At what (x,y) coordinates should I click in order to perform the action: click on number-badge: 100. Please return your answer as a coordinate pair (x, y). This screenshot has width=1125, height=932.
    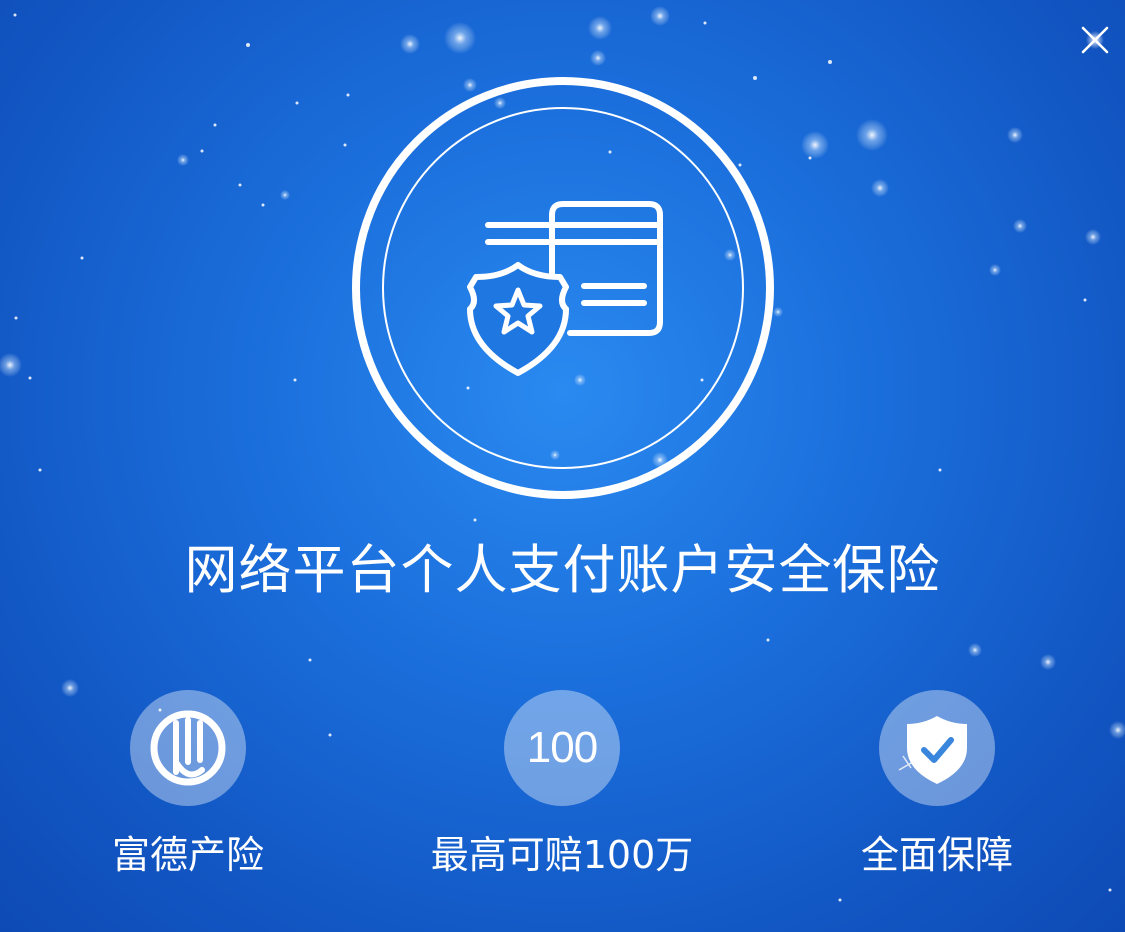
    Looking at the image, I should click on (562, 747).